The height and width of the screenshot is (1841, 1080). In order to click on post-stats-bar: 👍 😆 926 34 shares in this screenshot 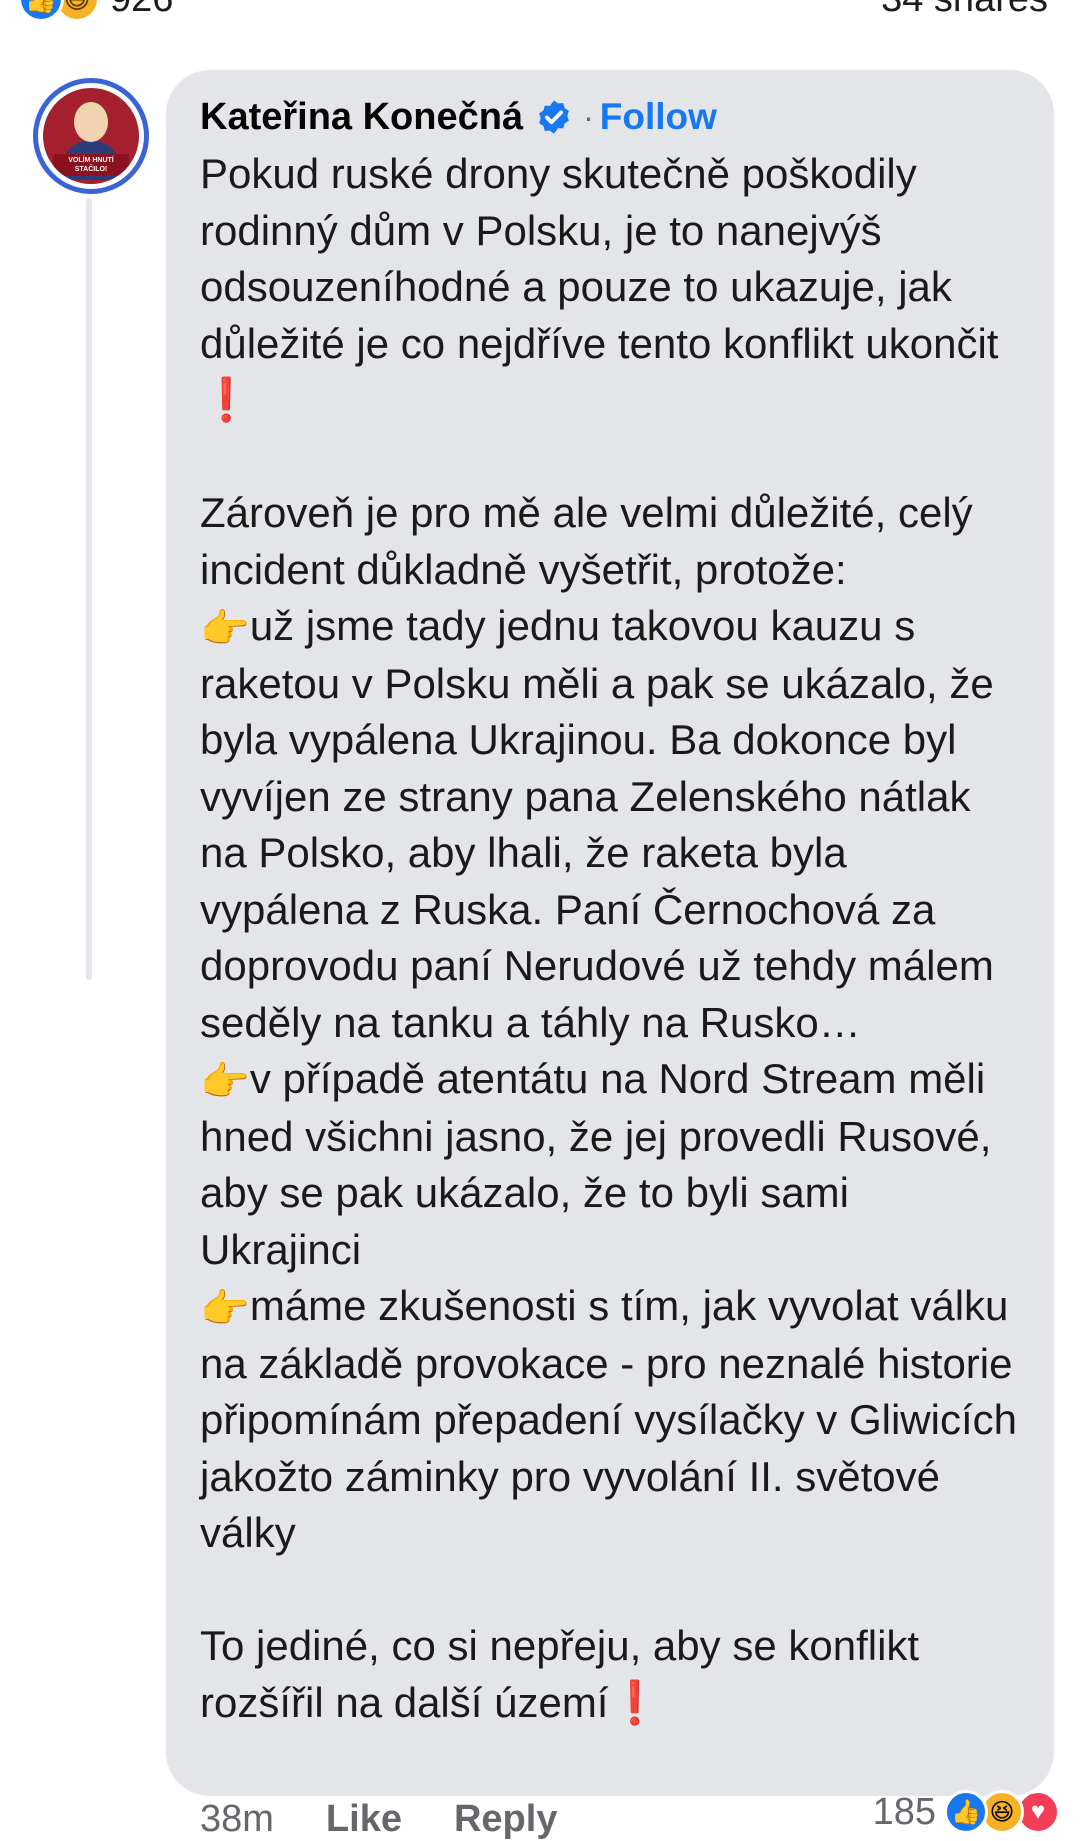, I will do `click(540, 18)`.